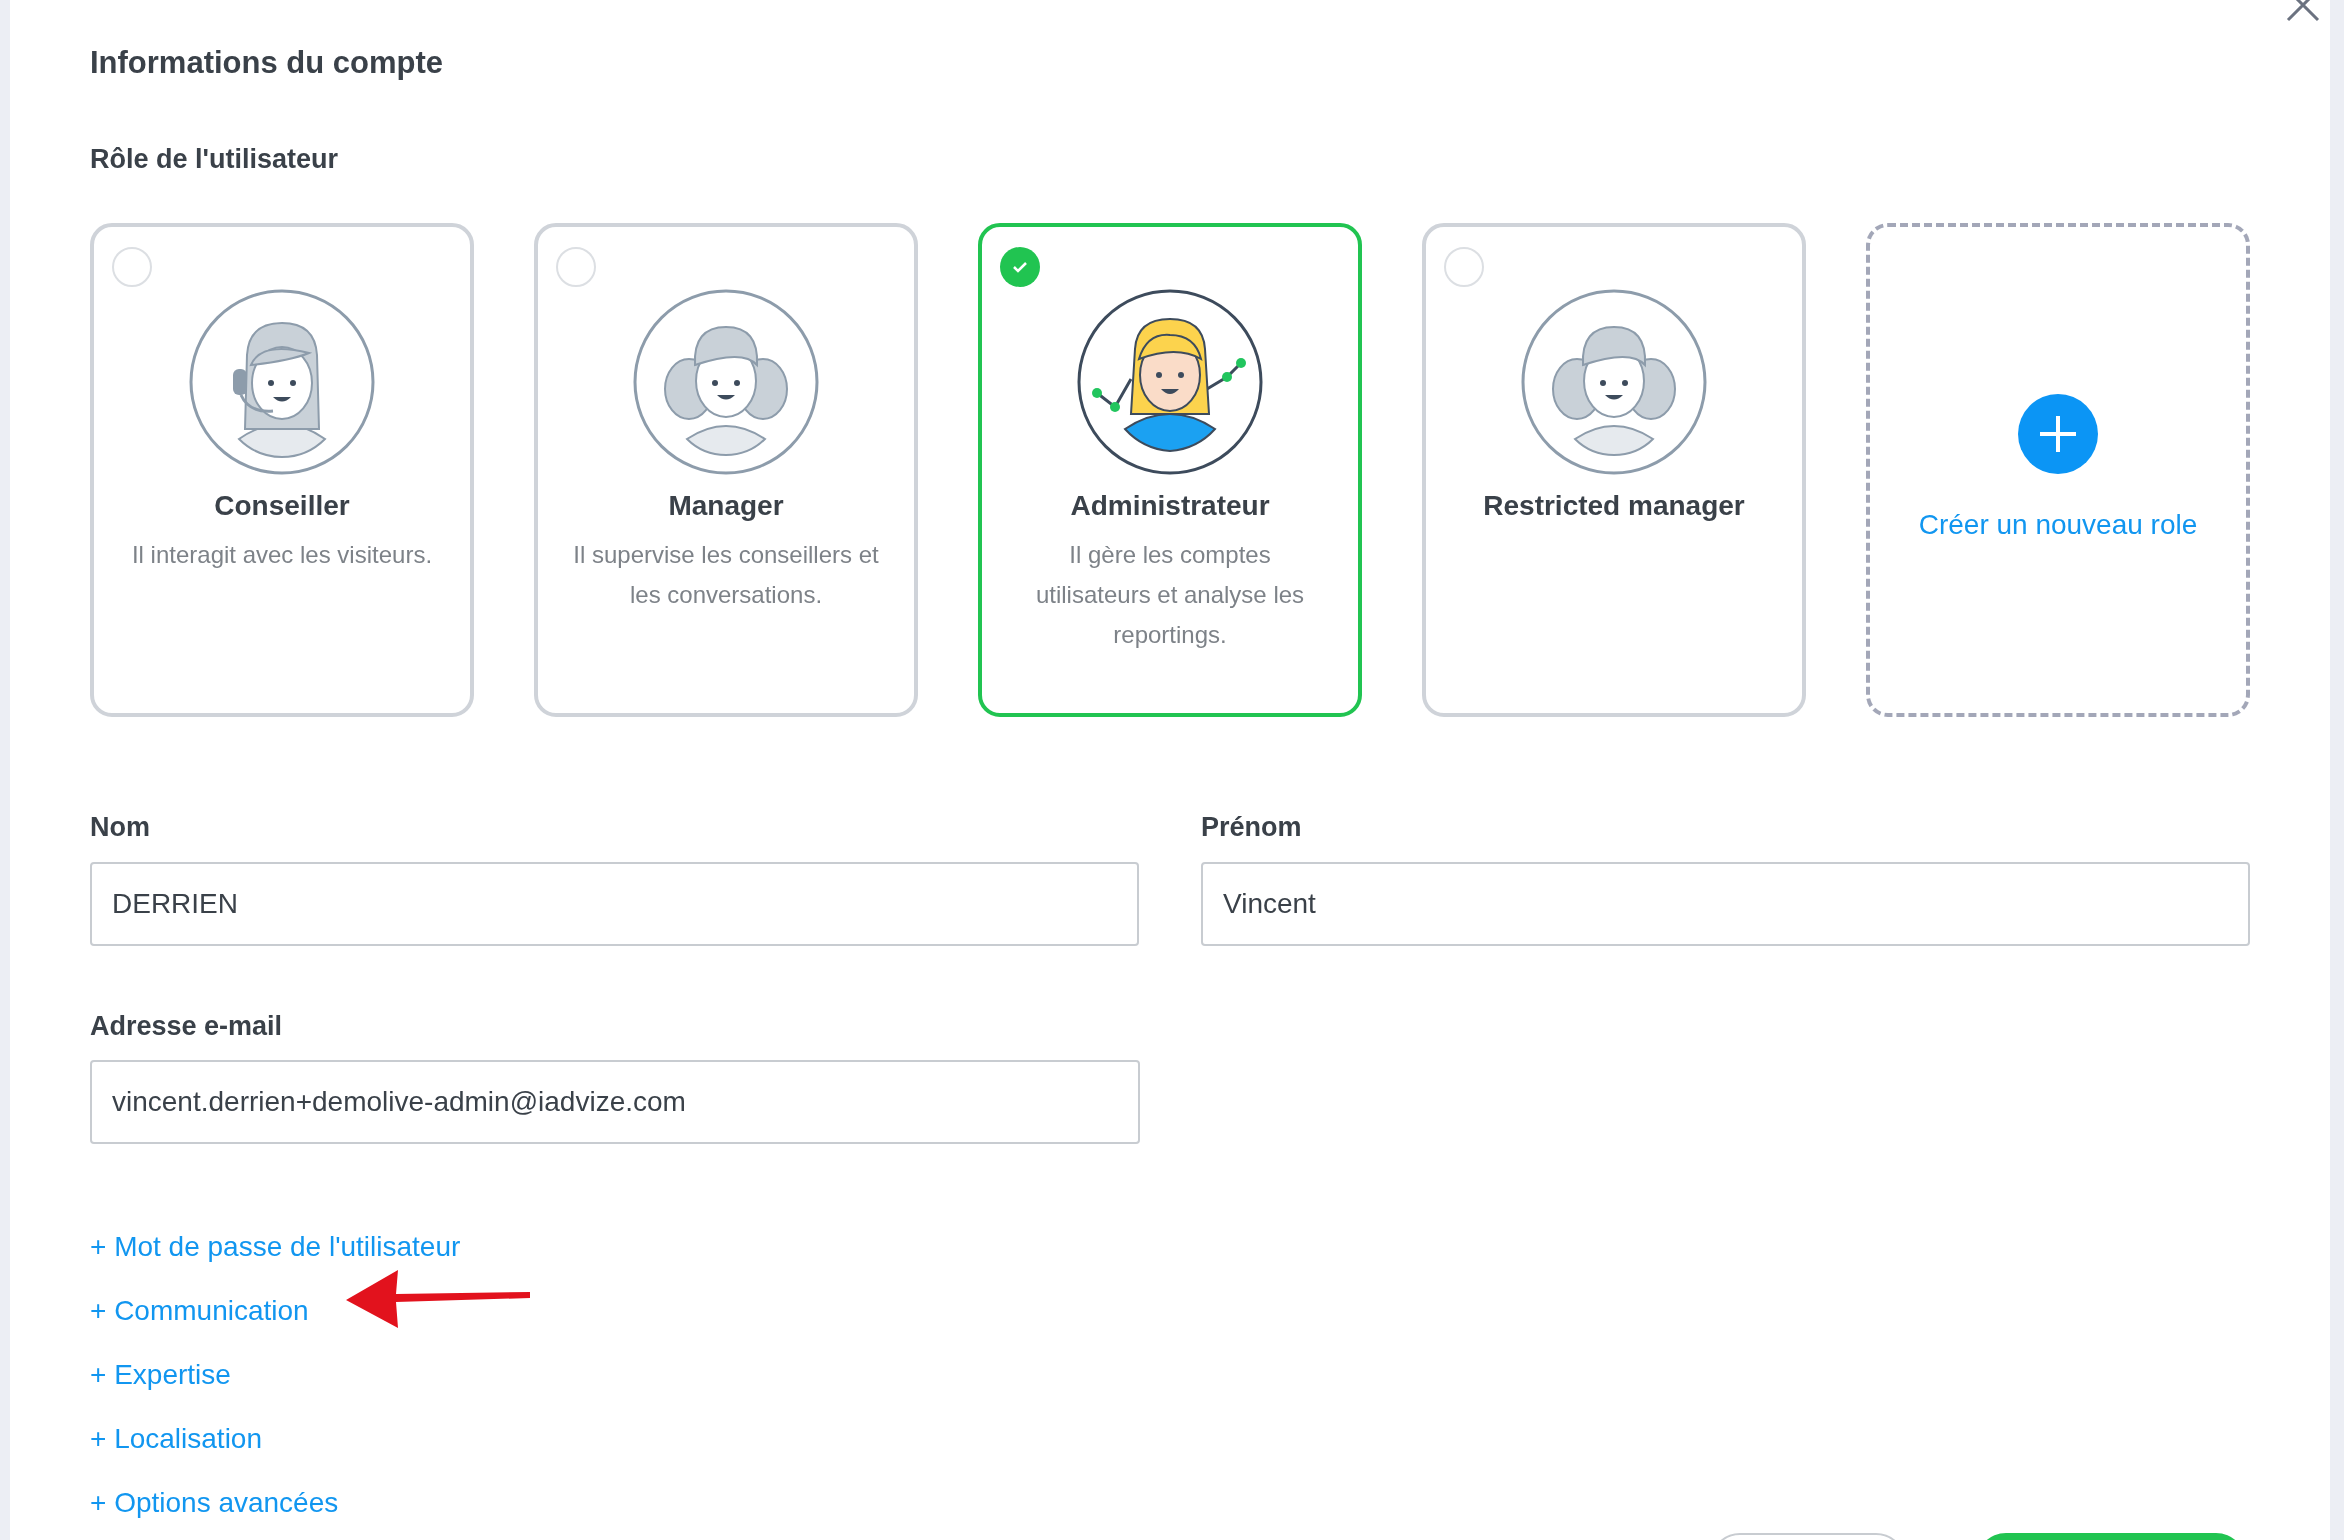 This screenshot has width=2344, height=1540. What do you see at coordinates (1614, 506) in the screenshot?
I see `role-name: Restricted manager` at bounding box center [1614, 506].